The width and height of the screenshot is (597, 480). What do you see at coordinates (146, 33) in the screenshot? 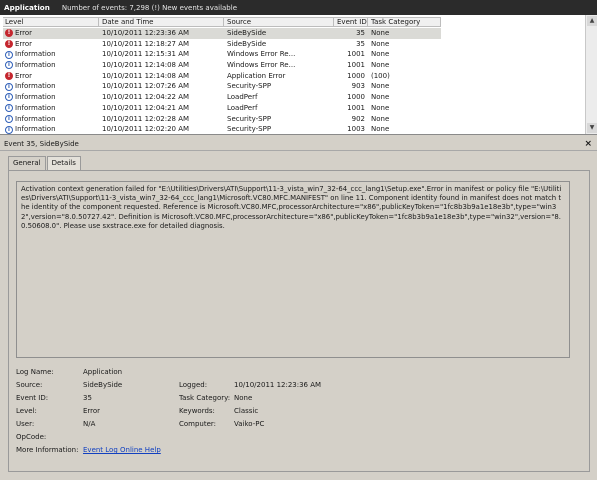
I see `date-cell: 10/10/2011 12:23:36 AM` at bounding box center [146, 33].